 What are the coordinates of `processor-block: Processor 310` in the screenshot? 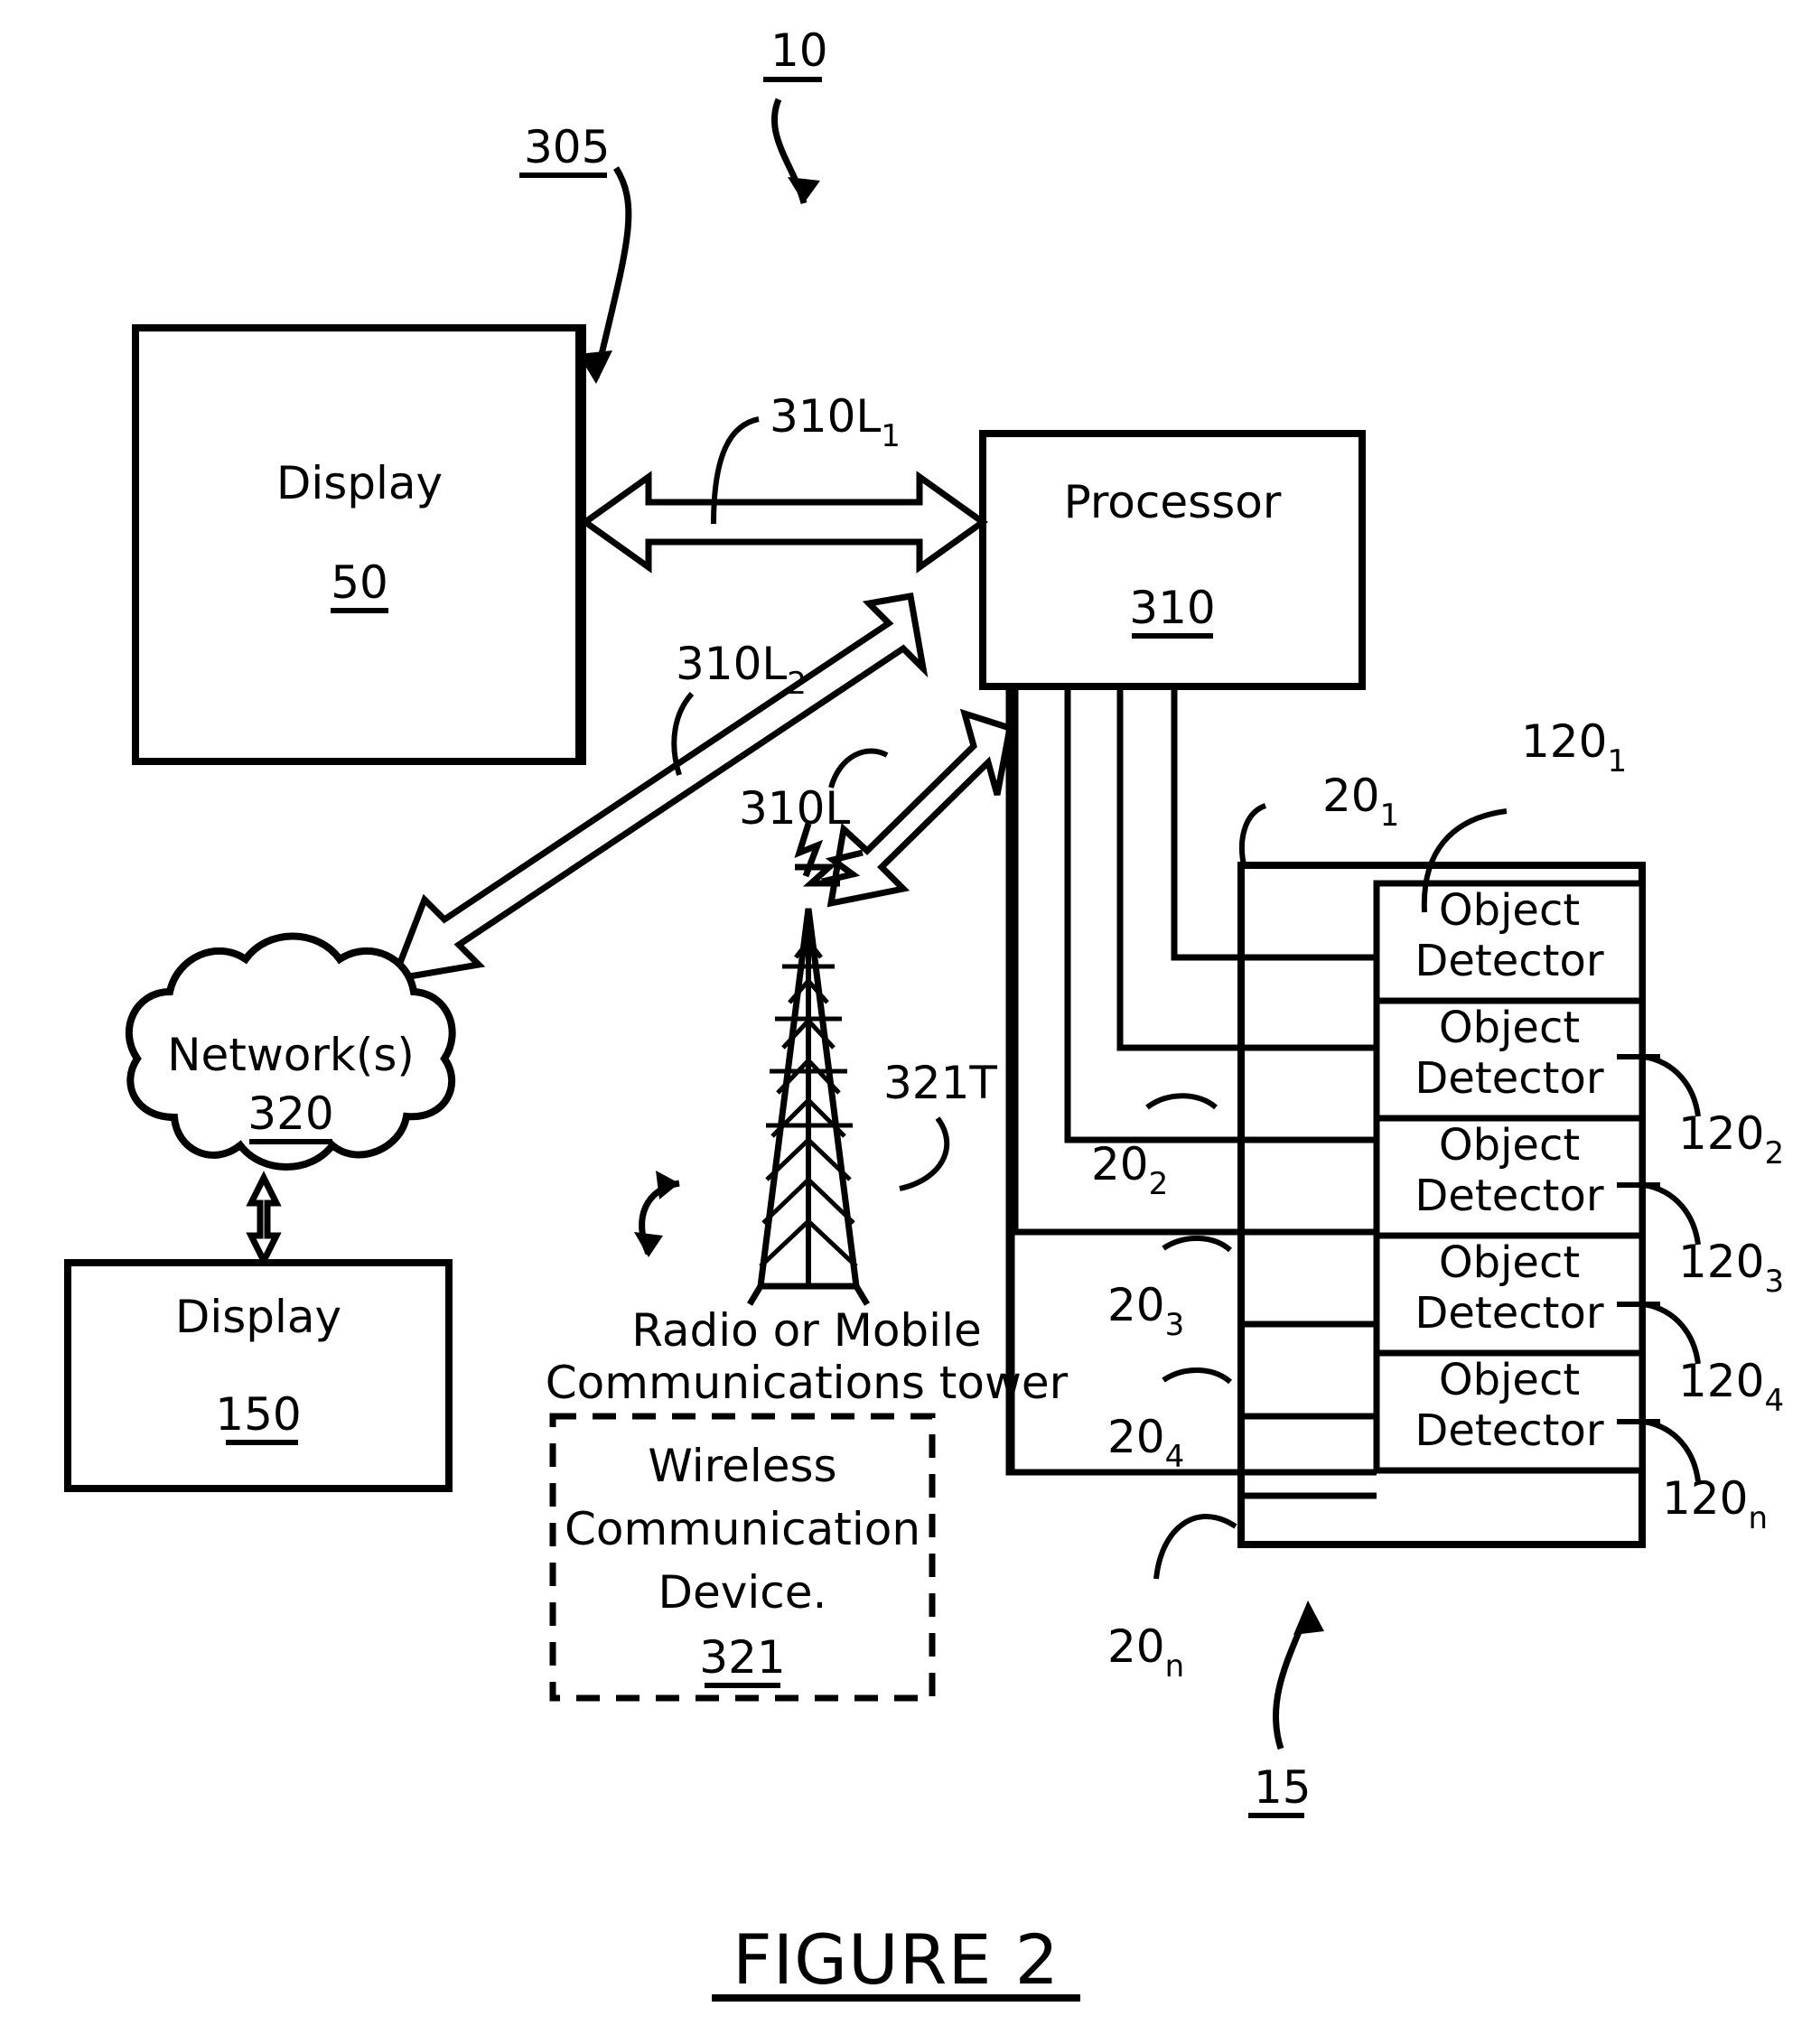 It's located at (1172, 560).